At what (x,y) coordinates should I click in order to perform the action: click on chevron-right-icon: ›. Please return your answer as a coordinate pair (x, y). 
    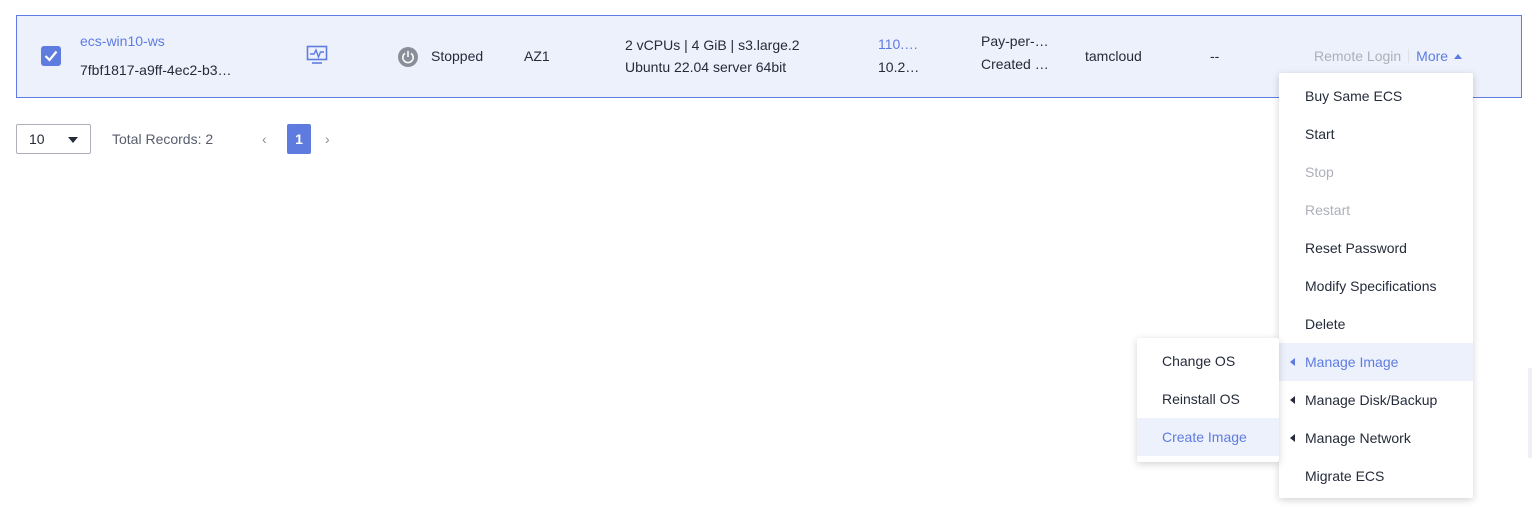
    Looking at the image, I should click on (327, 139).